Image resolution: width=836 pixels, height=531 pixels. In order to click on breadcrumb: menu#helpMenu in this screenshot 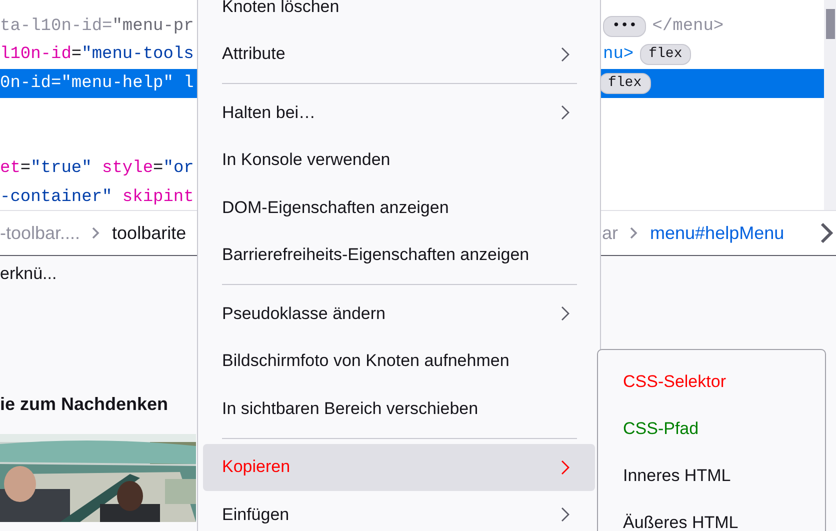, I will do `click(717, 233)`.